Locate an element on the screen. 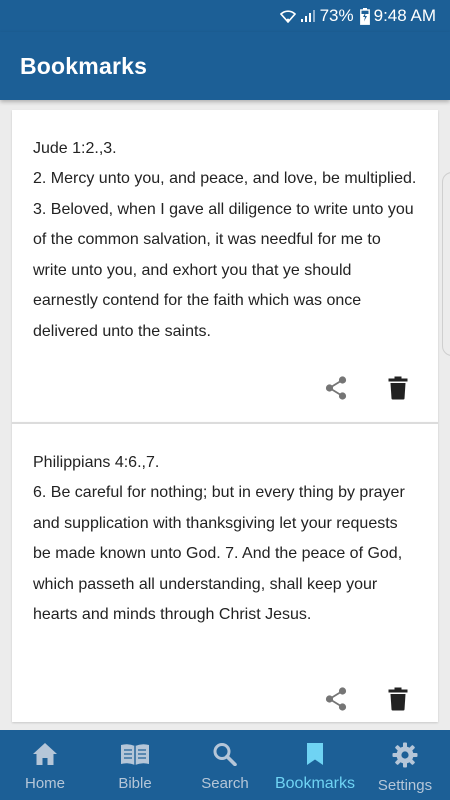  battery-percent: 73% is located at coordinates (336, 15).